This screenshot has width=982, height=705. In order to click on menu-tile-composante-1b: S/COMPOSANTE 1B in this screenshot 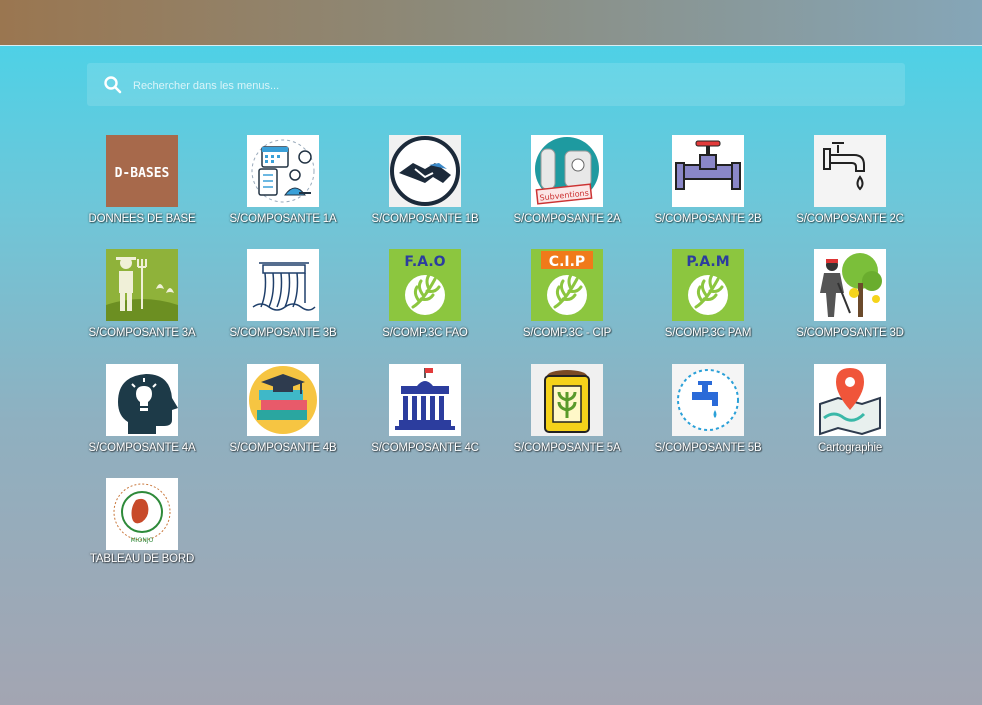, I will do `click(425, 185)`.